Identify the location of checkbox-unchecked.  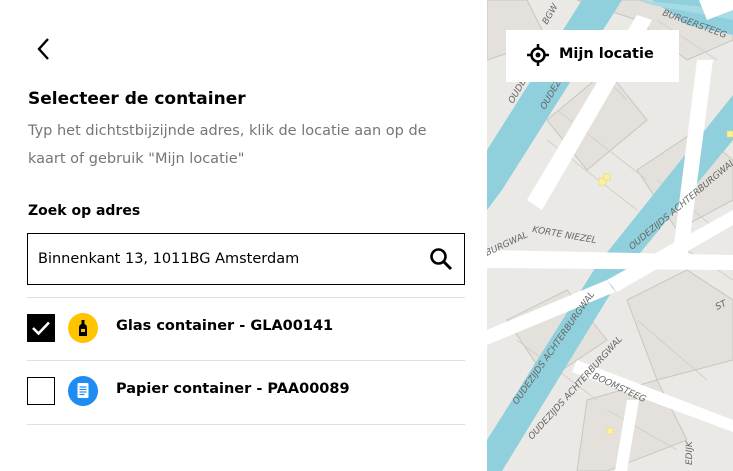
(41, 391).